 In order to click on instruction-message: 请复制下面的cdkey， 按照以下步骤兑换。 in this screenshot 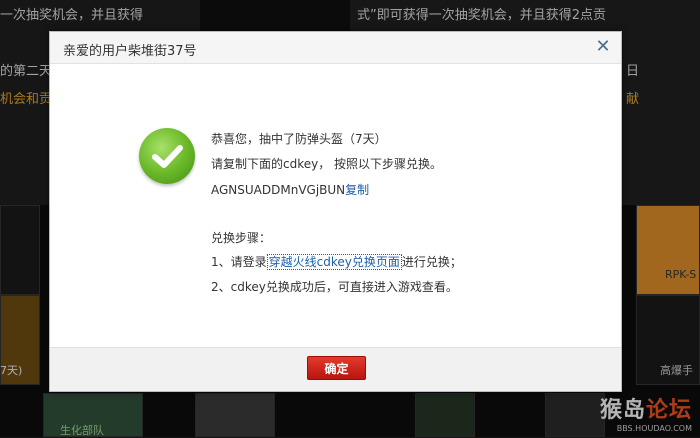, I will do `click(327, 164)`.